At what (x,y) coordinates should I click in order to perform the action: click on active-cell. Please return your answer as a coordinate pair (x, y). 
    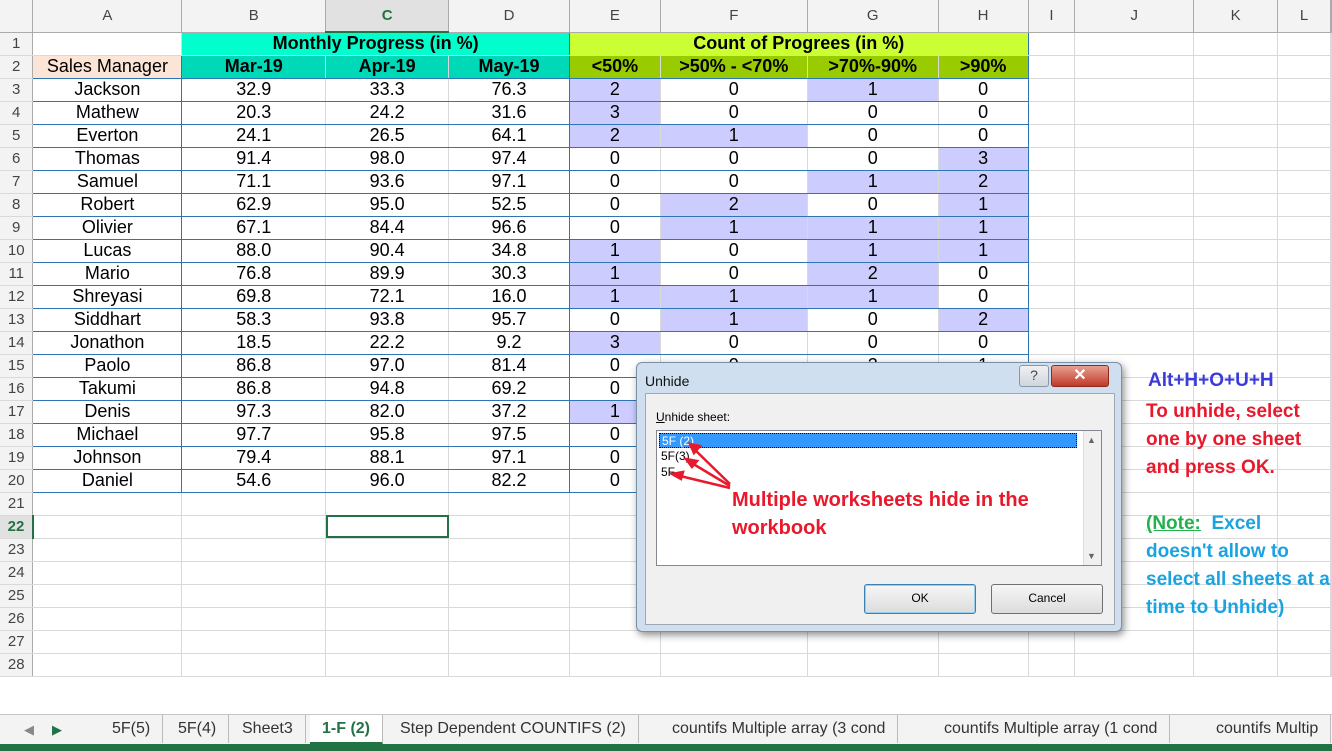
    Looking at the image, I should click on (387, 527).